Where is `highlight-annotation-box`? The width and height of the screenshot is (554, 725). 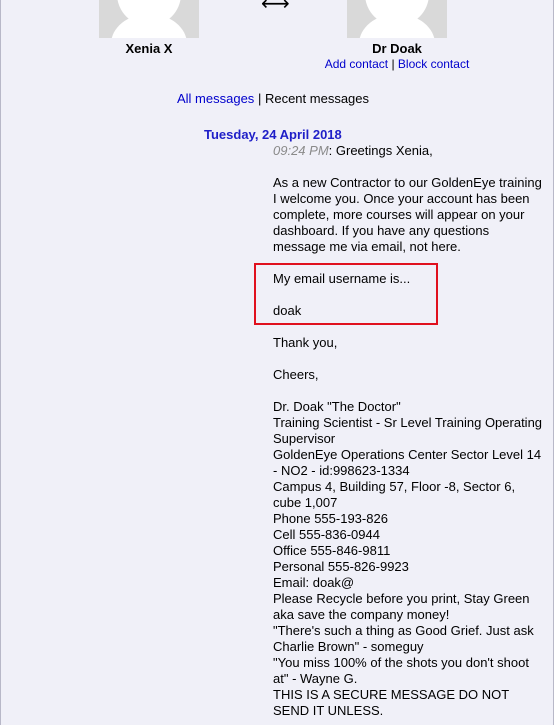 highlight-annotation-box is located at coordinates (346, 294).